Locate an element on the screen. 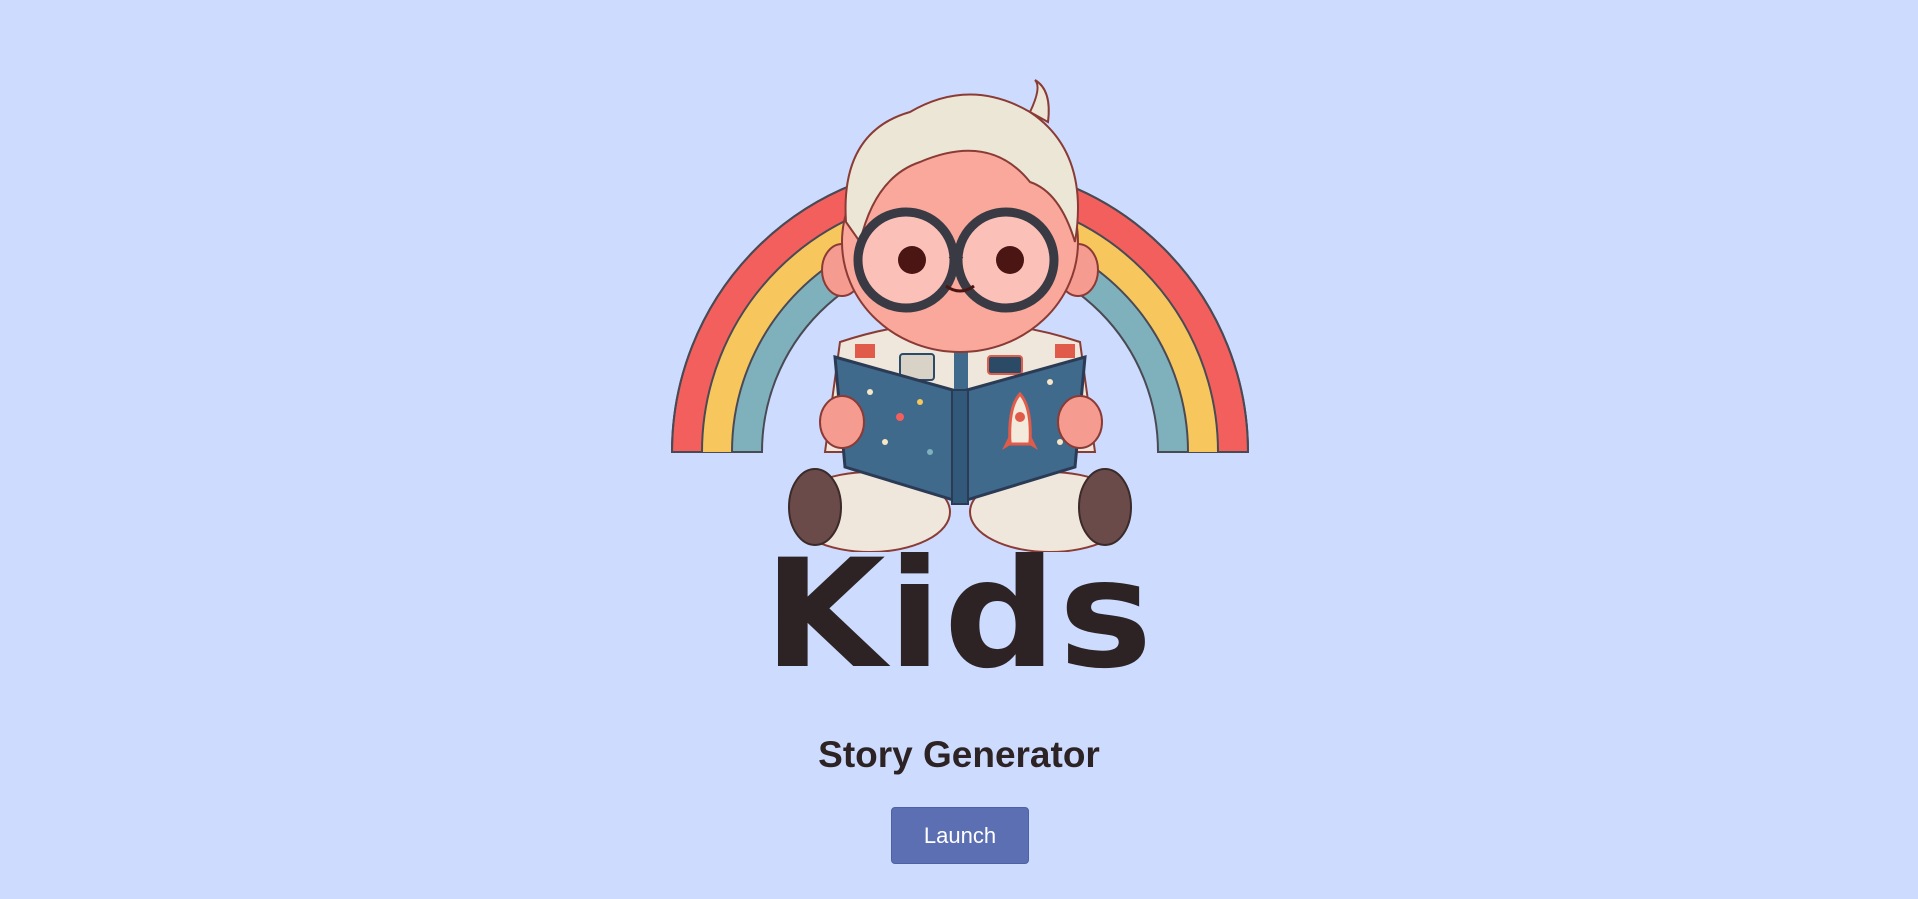 This screenshot has width=1918, height=899. launch-button: Launch is located at coordinates (960, 835).